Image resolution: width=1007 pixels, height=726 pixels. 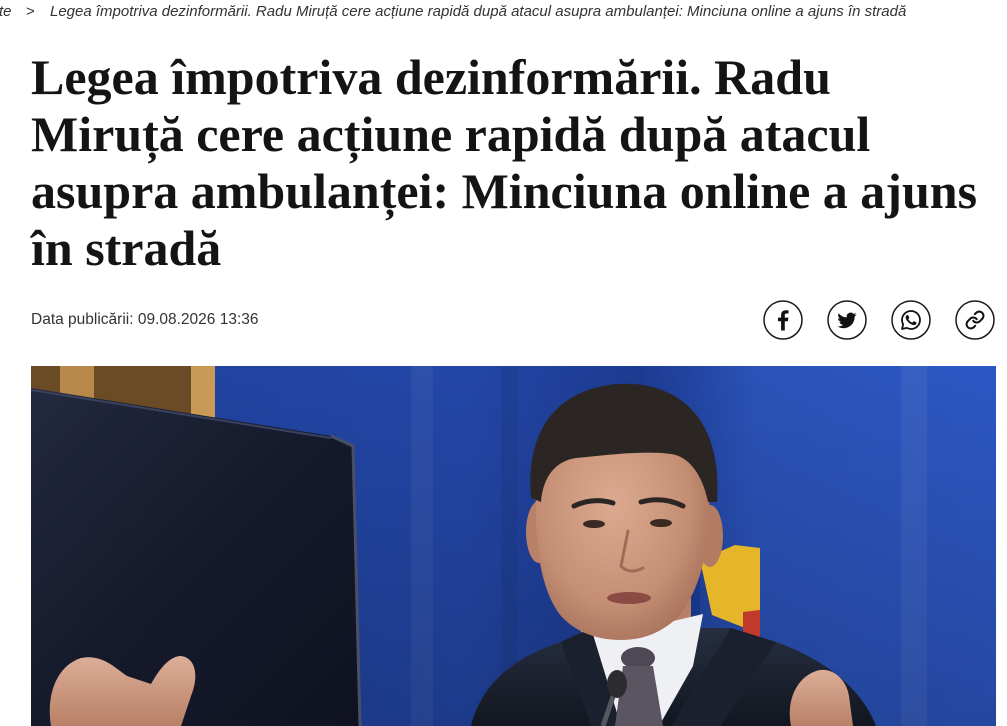 I want to click on breadcrumb-parent-link: te, so click(x=6, y=12).